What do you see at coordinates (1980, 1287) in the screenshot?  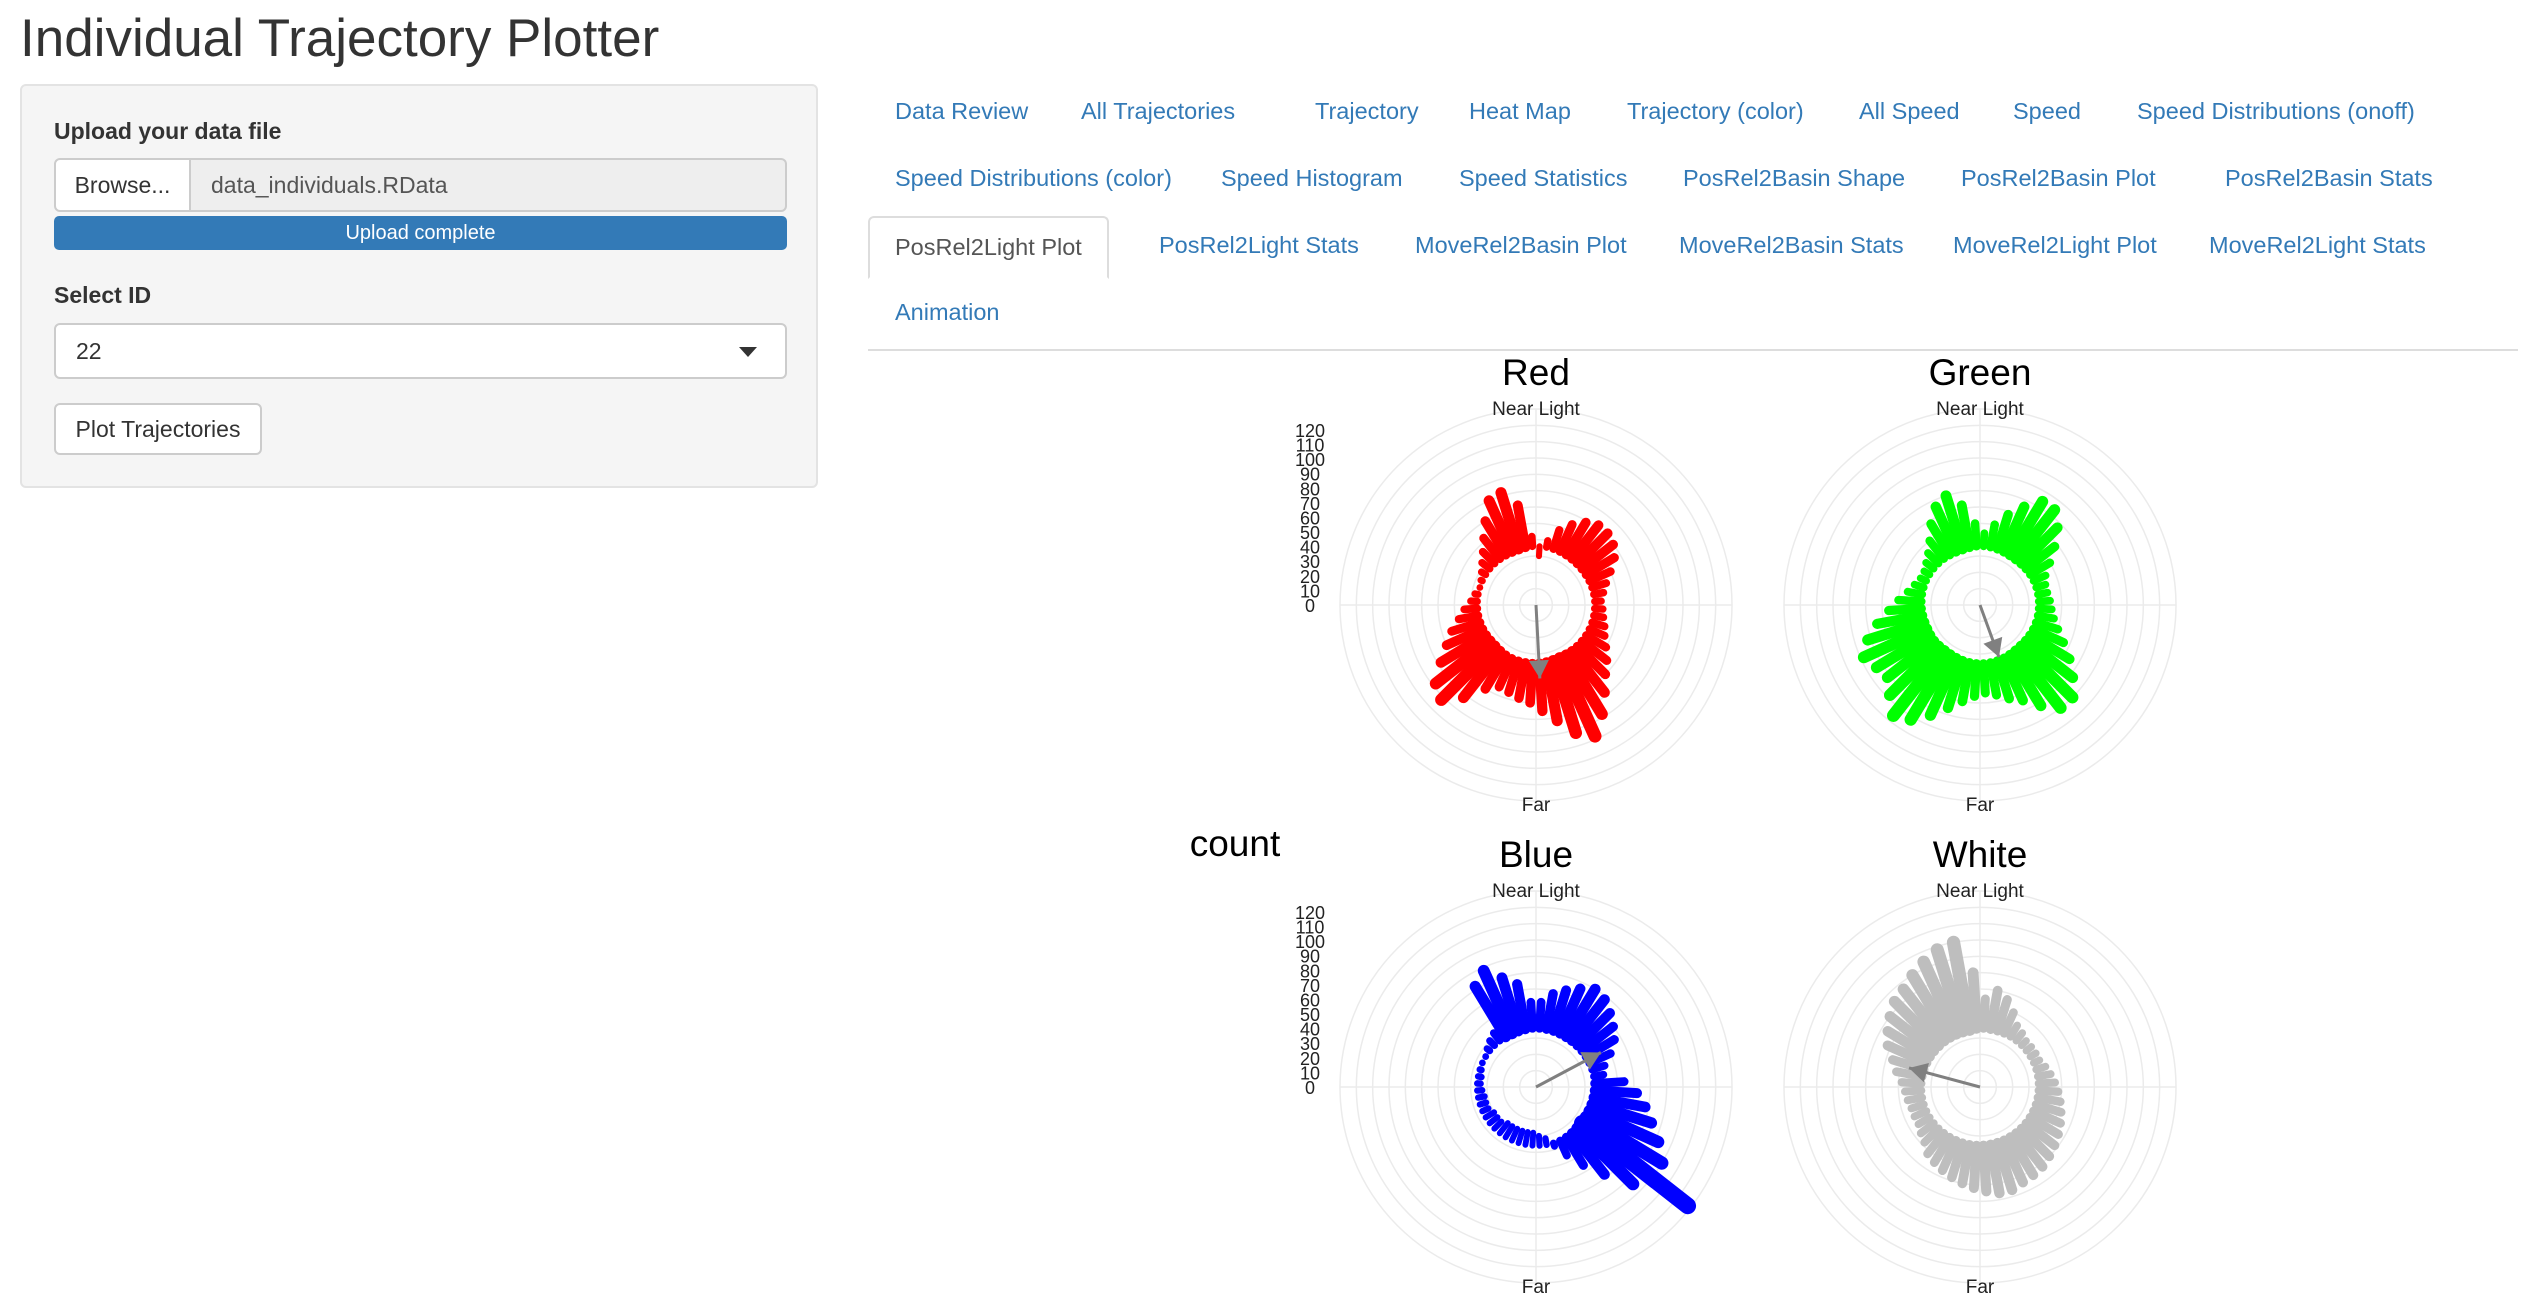 I see `far-label: Far` at bounding box center [1980, 1287].